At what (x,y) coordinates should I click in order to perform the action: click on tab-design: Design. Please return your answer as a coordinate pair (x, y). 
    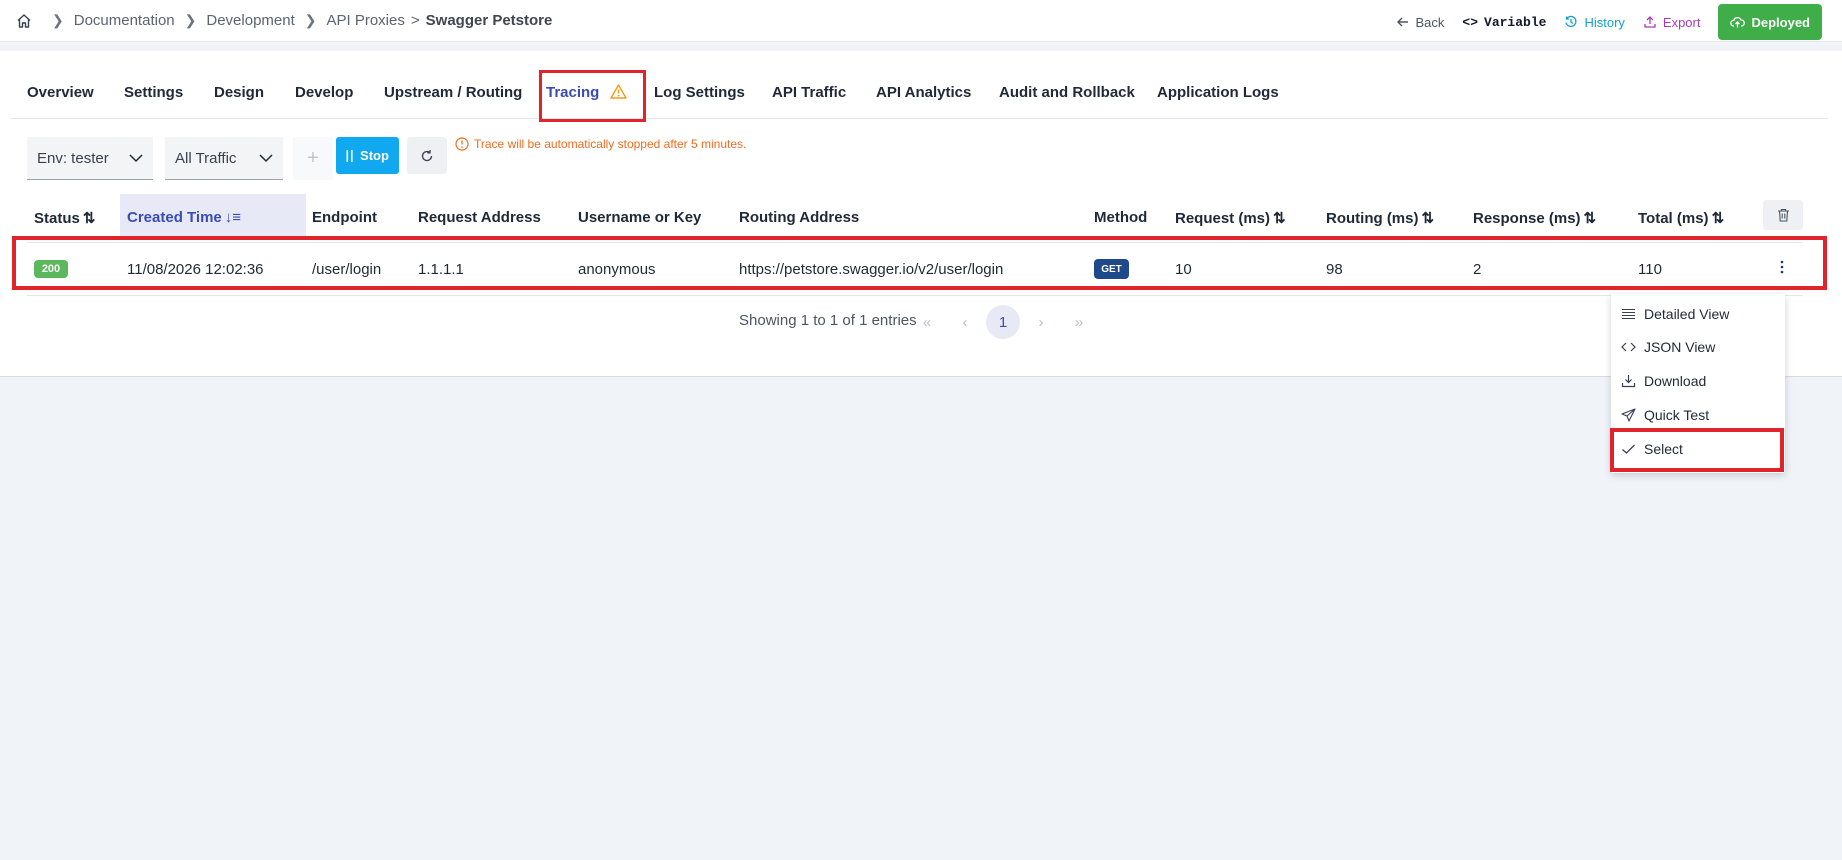
    Looking at the image, I should click on (239, 92).